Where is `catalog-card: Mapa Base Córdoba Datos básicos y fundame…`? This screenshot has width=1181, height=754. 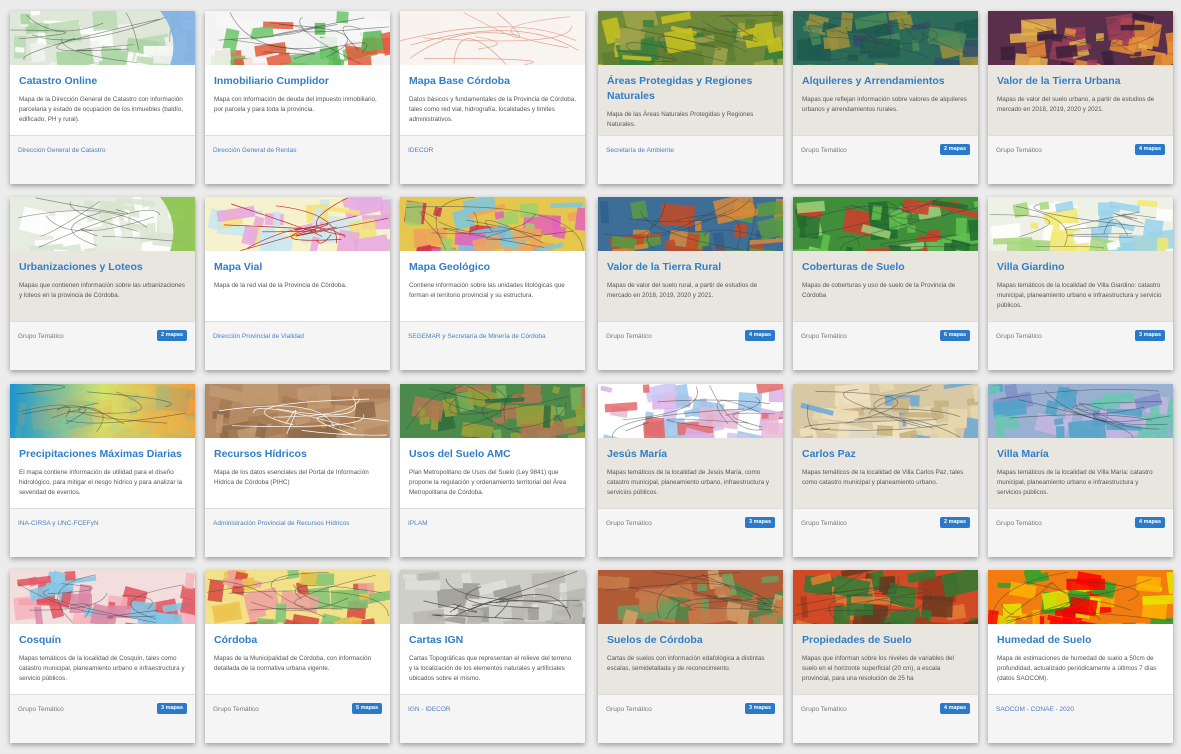 catalog-card: Mapa Base Córdoba Datos básicos y fundame… is located at coordinates (492, 97).